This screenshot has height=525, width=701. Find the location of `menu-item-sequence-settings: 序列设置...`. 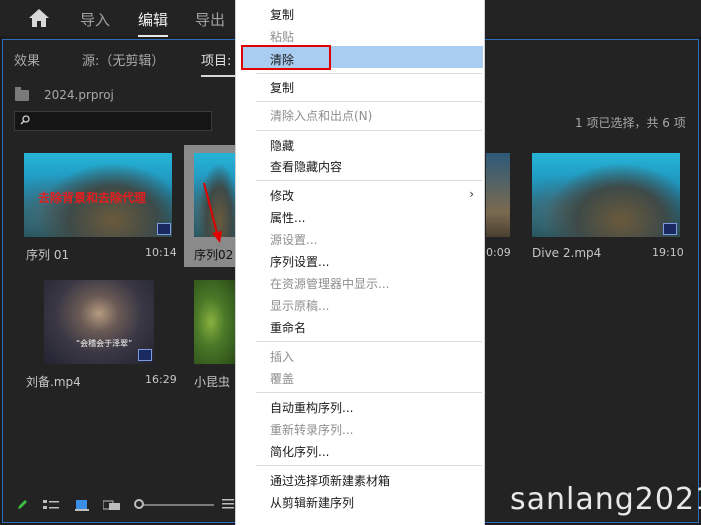

menu-item-sequence-settings: 序列设置... is located at coordinates (299, 261).